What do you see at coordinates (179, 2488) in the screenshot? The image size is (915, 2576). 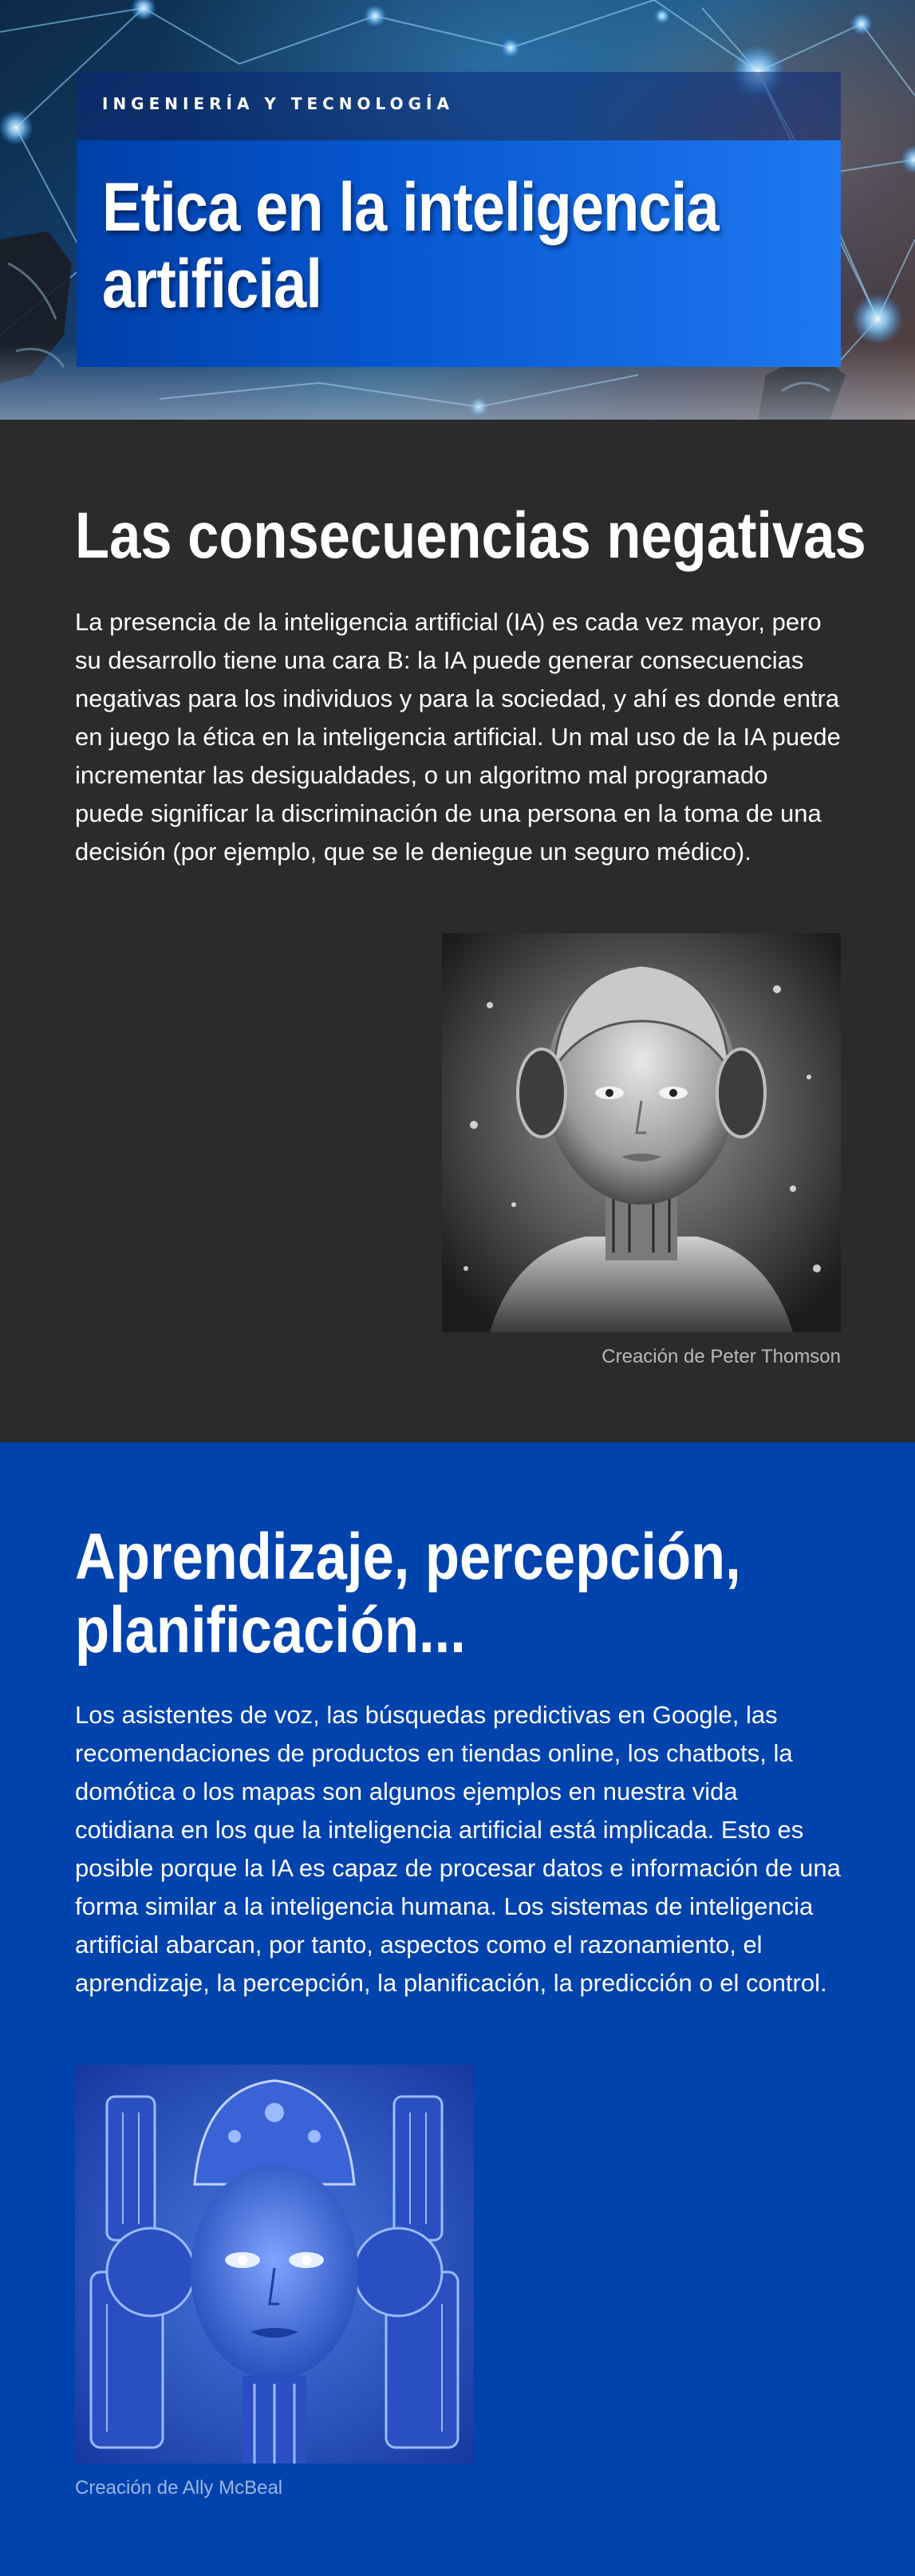 I see `image-caption: Creación de Ally McBeal` at bounding box center [179, 2488].